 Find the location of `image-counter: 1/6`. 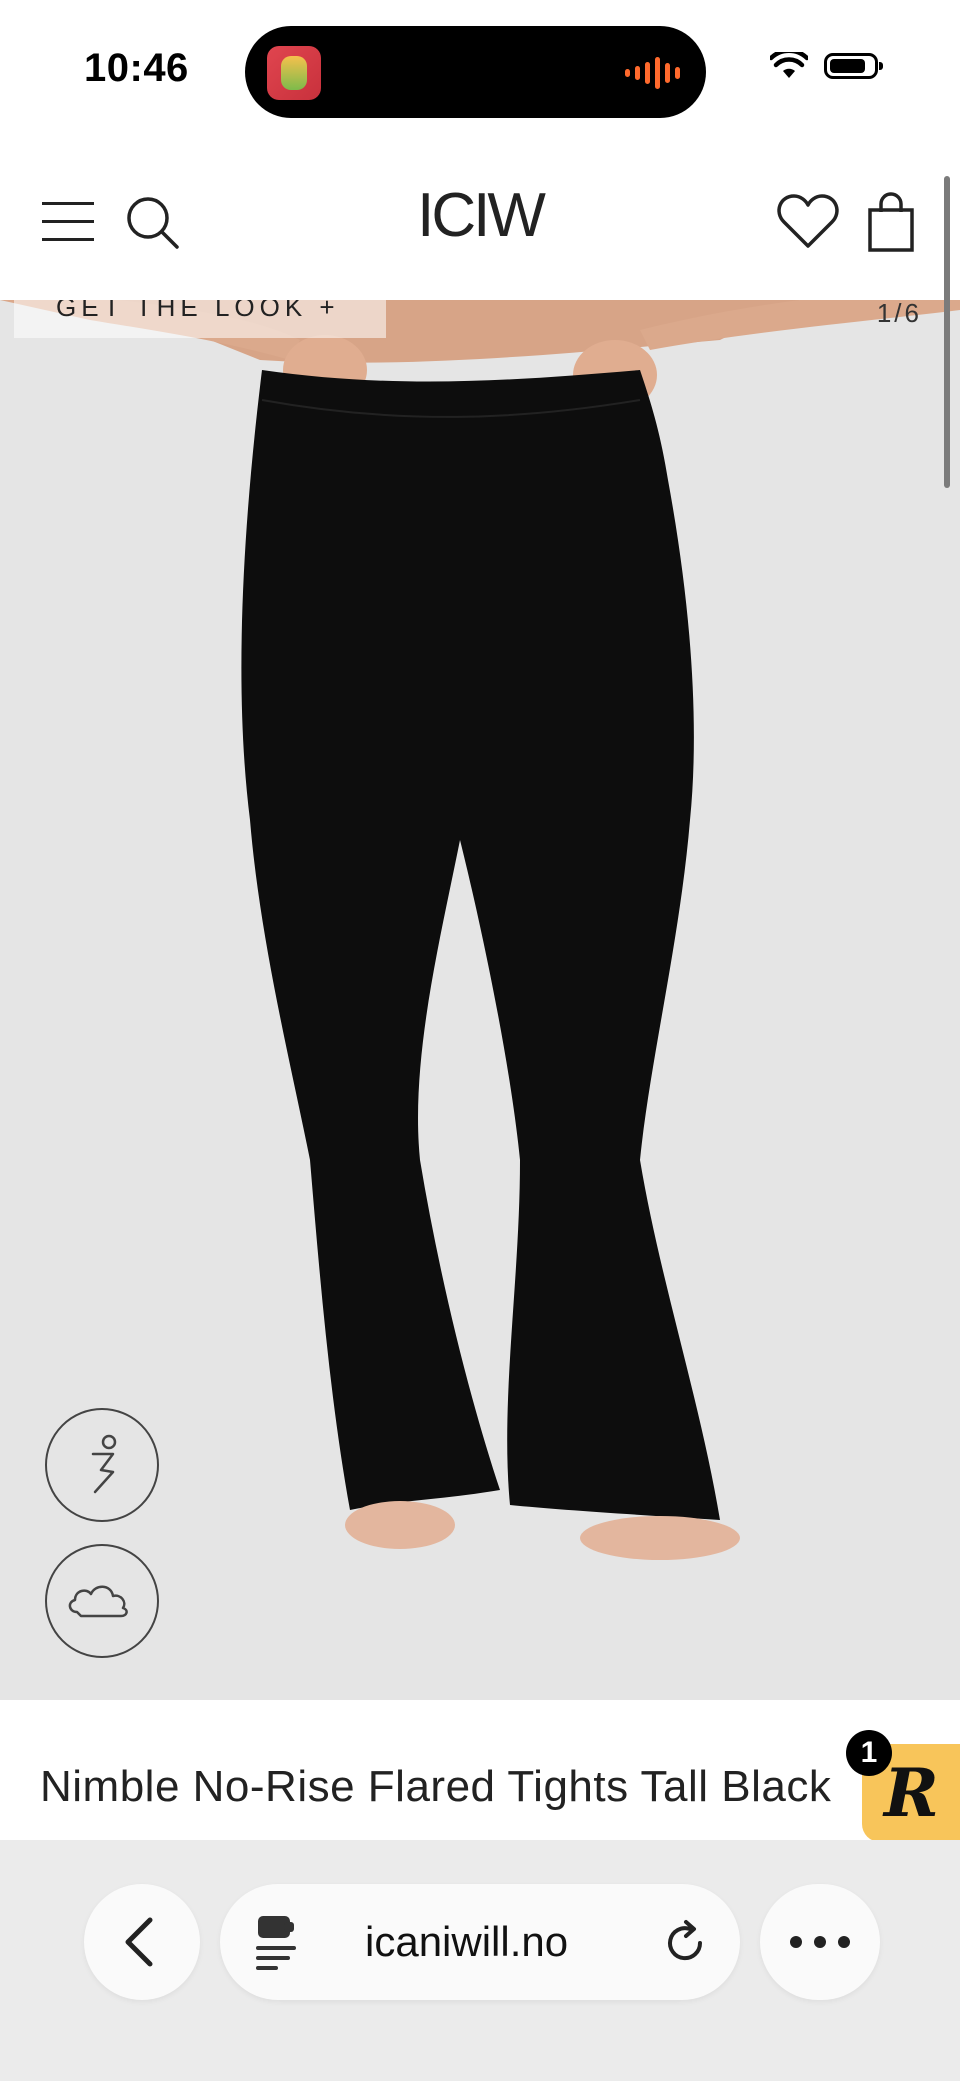

image-counter: 1/6 is located at coordinates (899, 314).